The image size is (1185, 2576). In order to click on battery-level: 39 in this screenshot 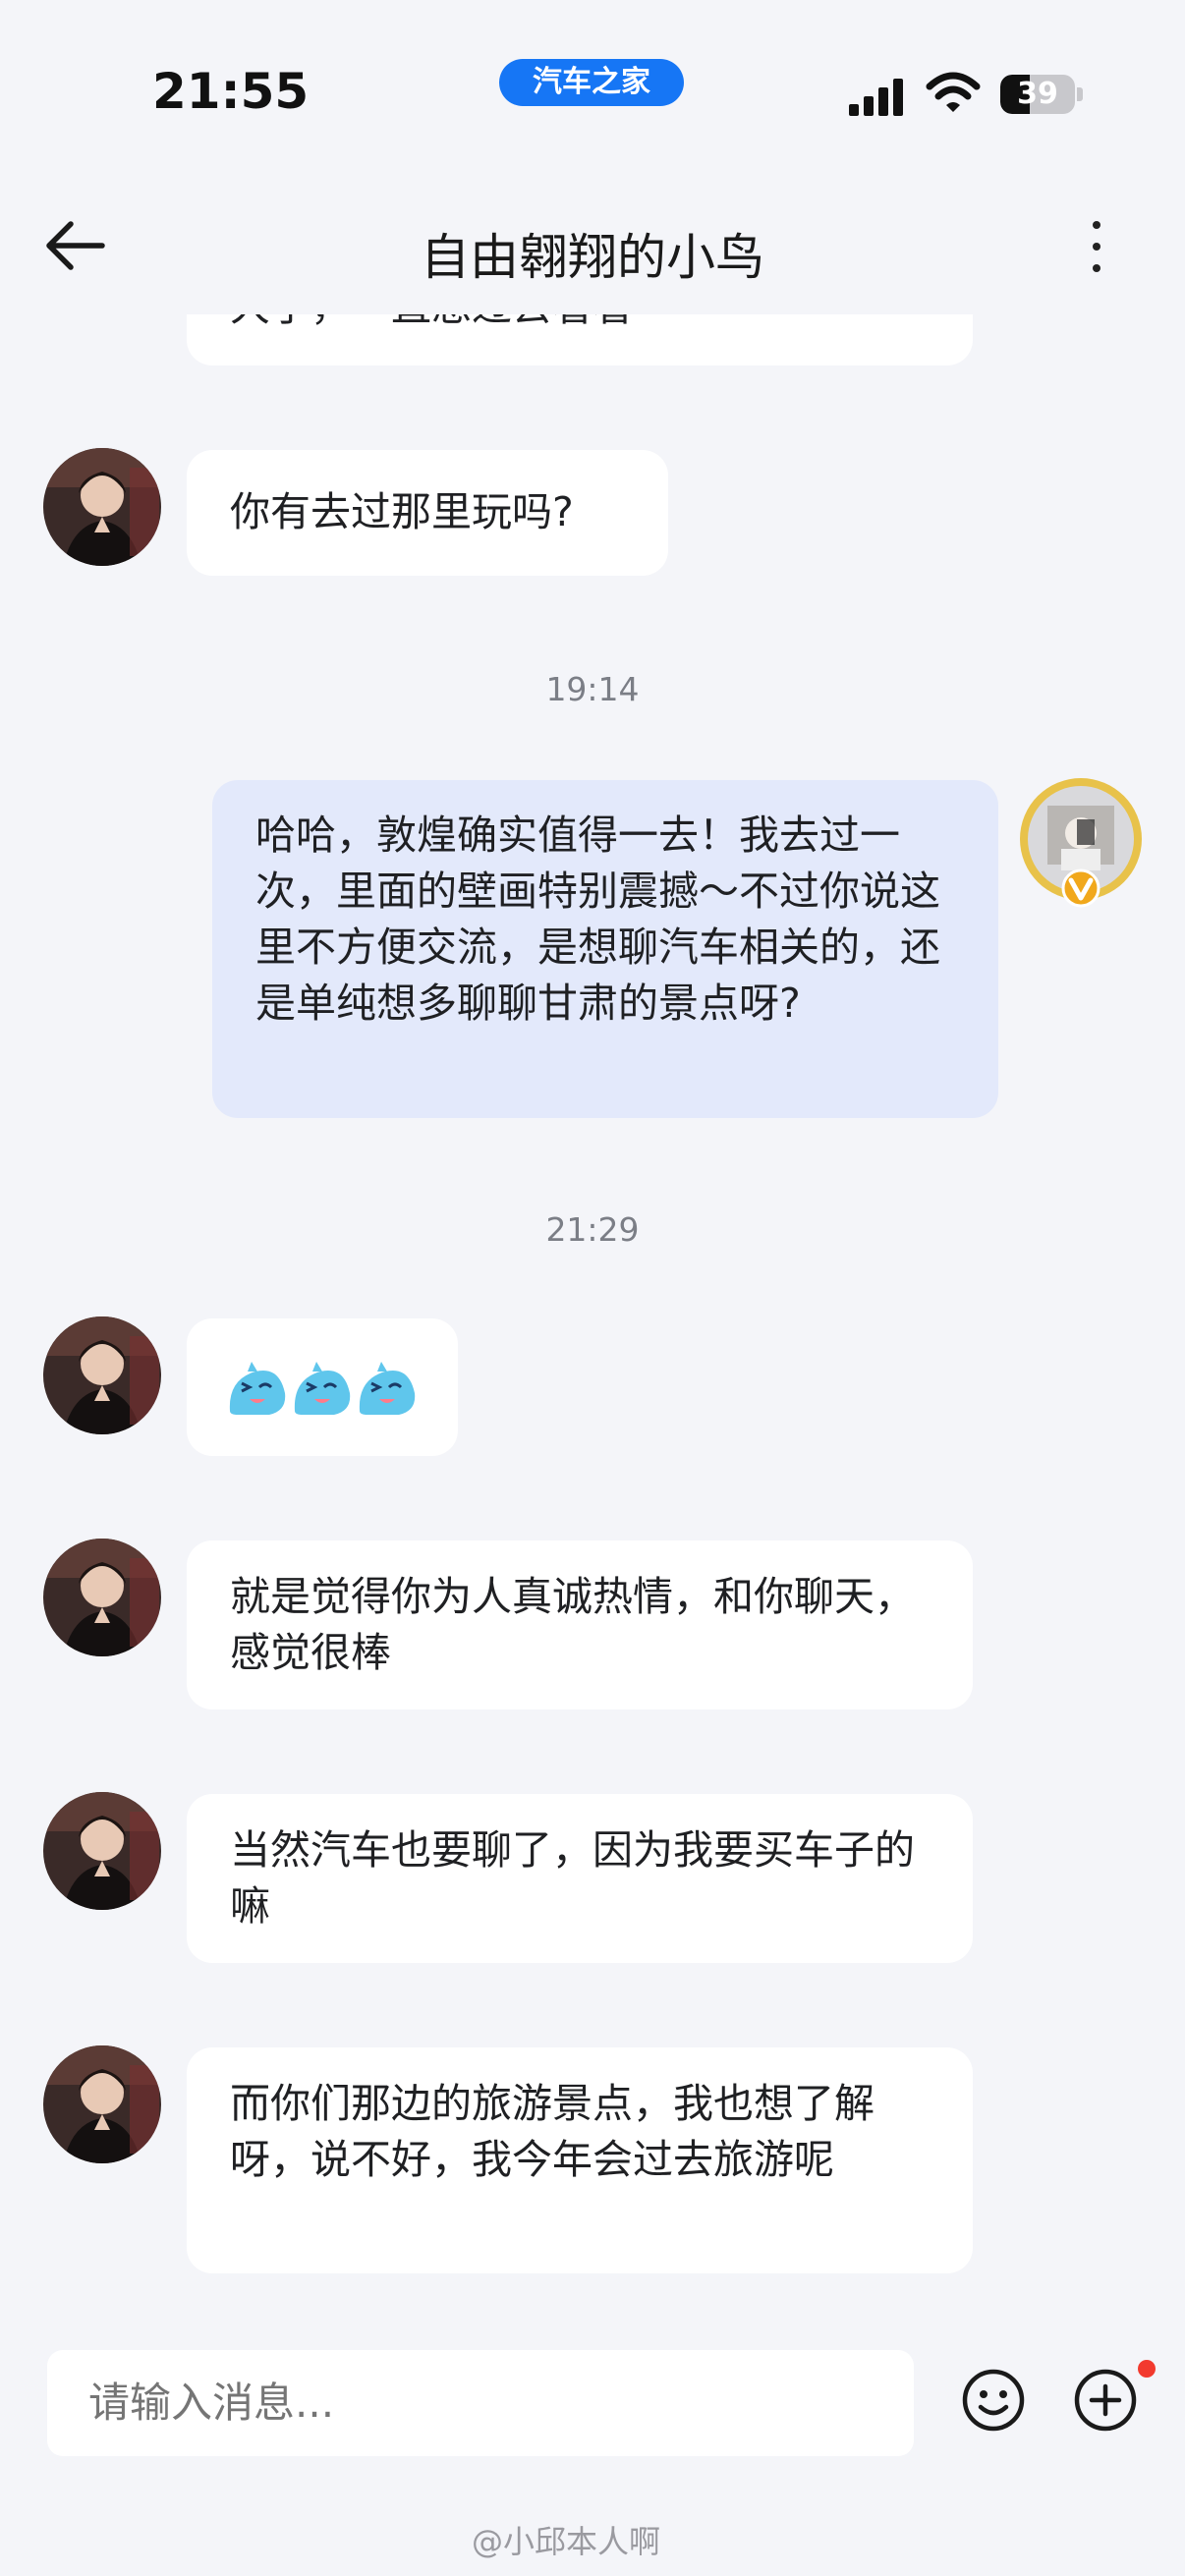, I will do `click(1038, 94)`.